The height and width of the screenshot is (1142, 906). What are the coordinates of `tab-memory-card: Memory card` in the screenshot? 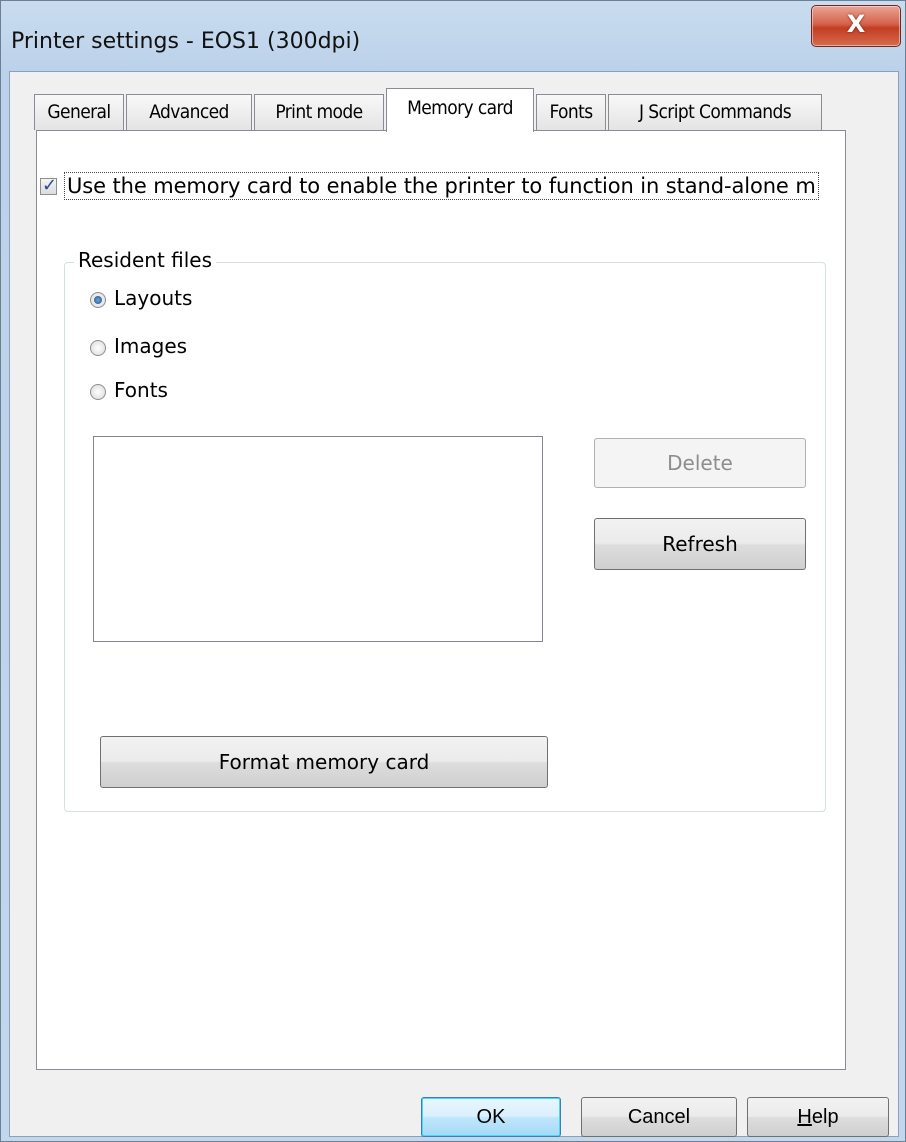 It's located at (460, 110).